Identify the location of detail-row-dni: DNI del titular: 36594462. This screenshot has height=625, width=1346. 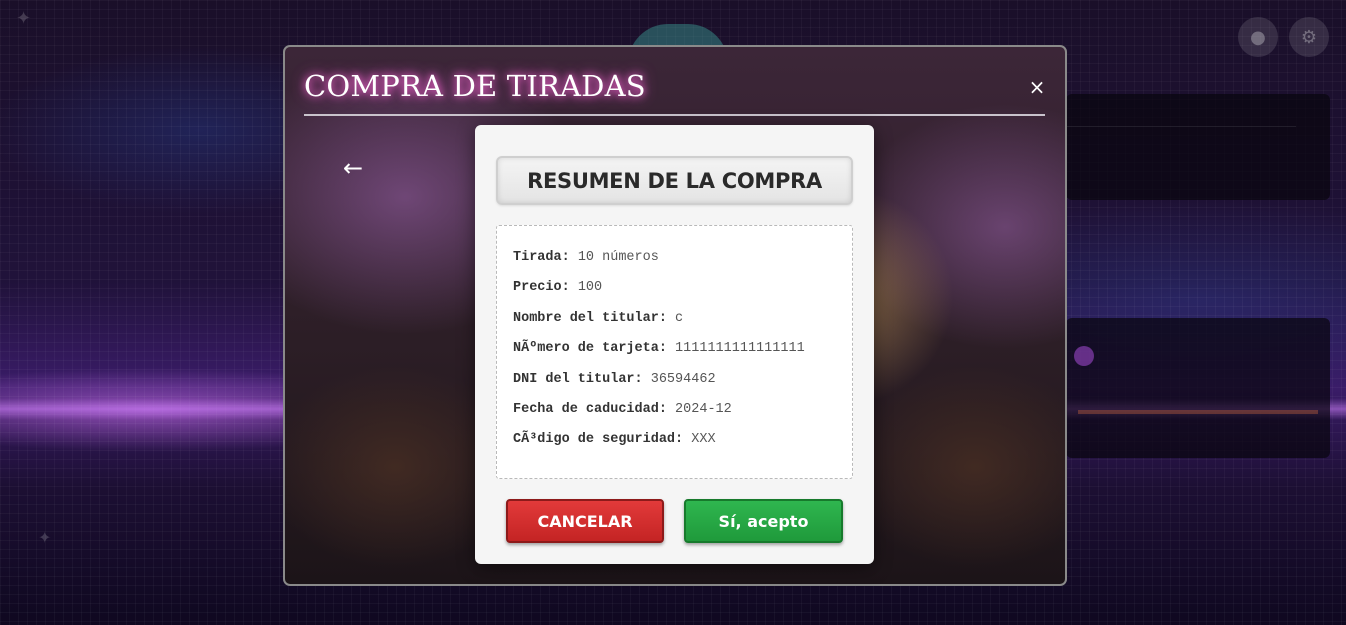
(682, 385).